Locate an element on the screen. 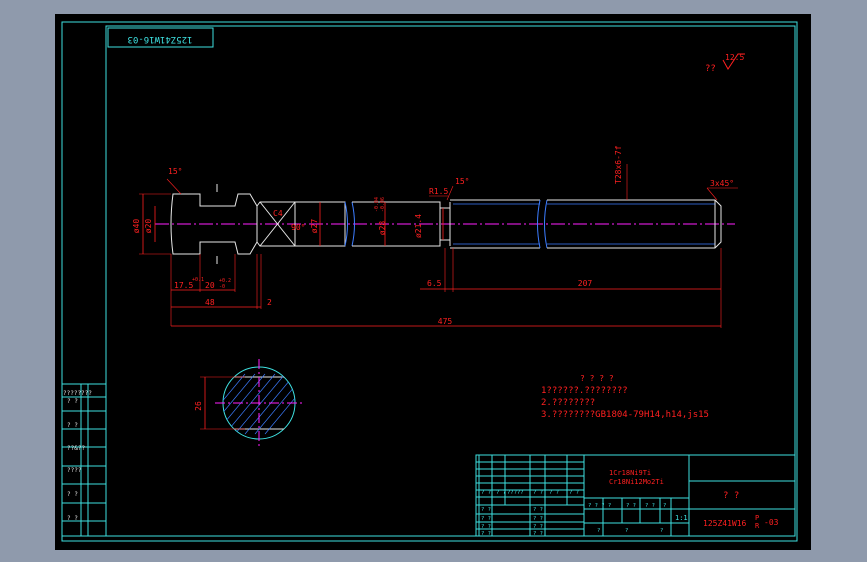 This screenshot has width=867, height=562. dim-l6-5: 6.5 is located at coordinates (434, 283).